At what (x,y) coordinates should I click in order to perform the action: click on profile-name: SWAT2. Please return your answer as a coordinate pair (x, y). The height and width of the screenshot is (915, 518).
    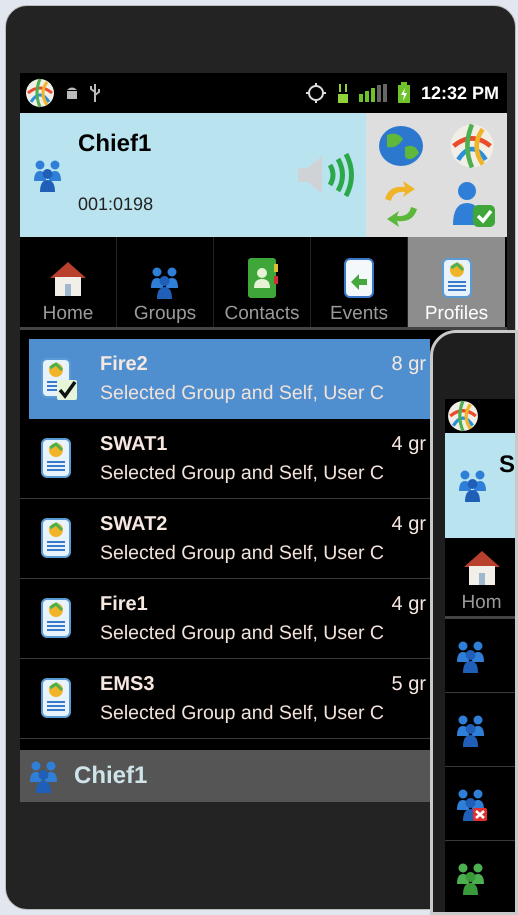
    Looking at the image, I should click on (134, 524).